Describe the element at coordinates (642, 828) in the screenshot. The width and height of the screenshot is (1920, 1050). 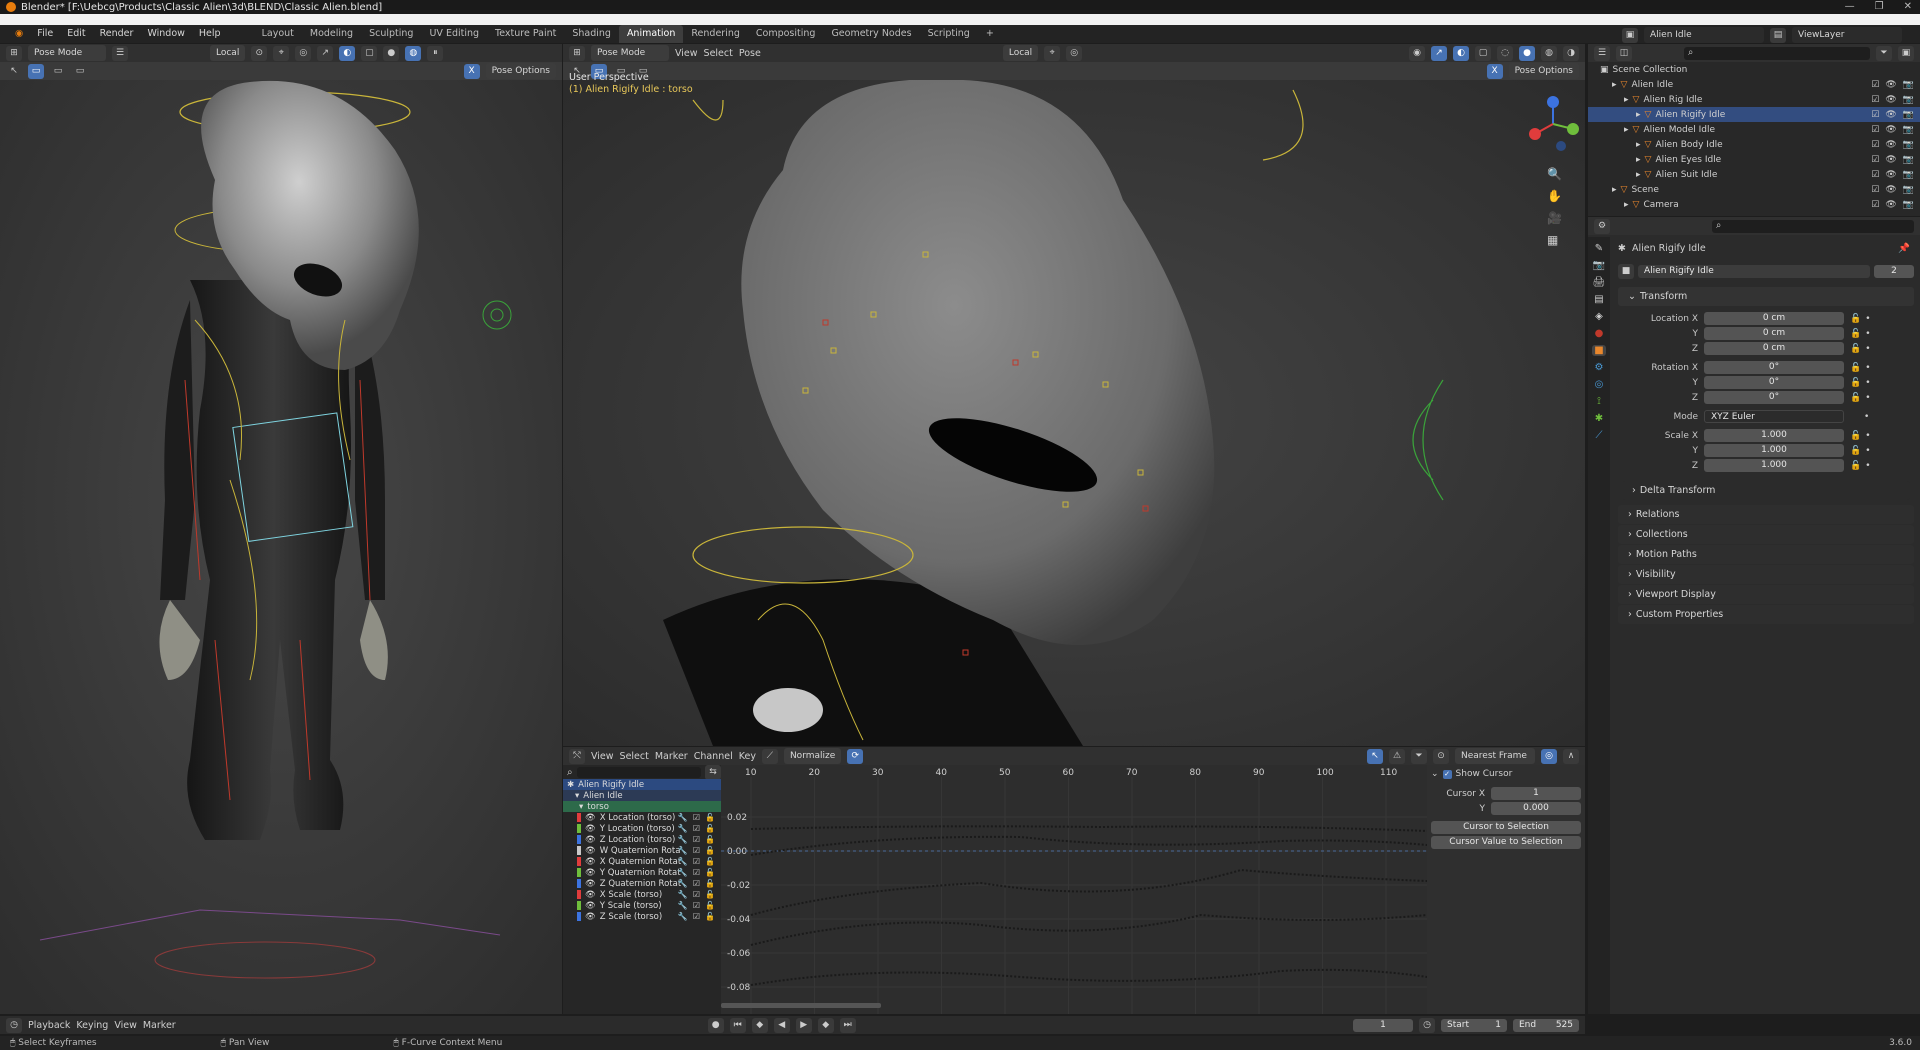
I see `fcurve-channel: 👁 Y Location (torso) 🔧 ☑ 🔓` at that location.